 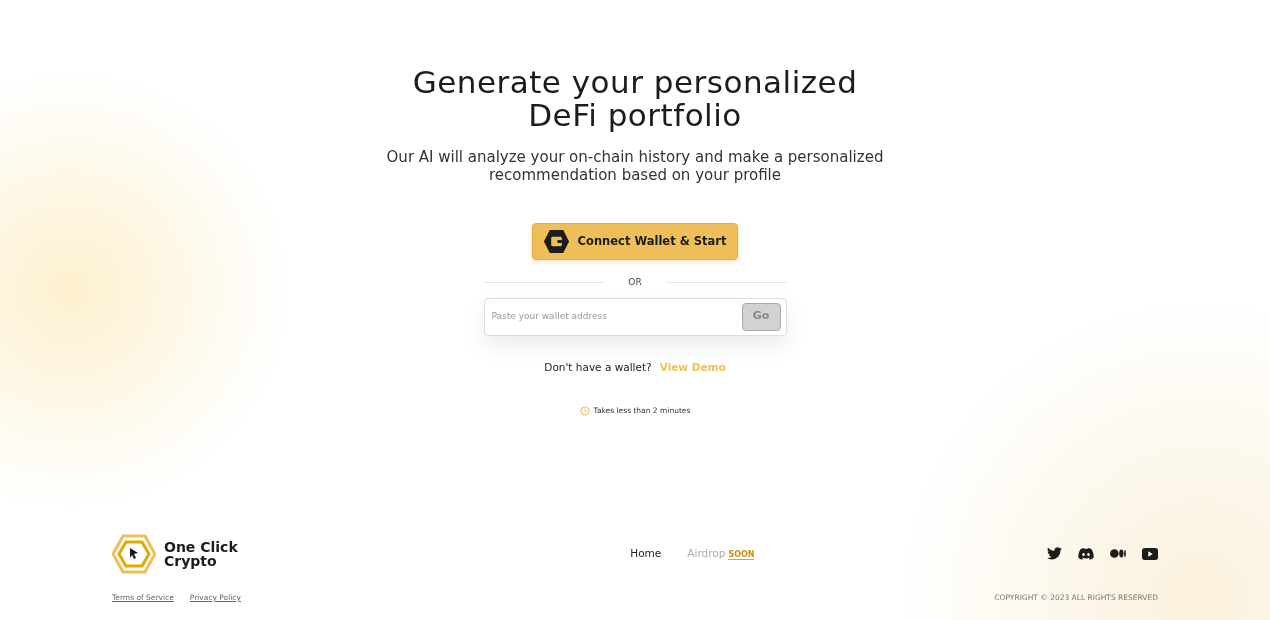 What do you see at coordinates (556, 242) in the screenshot?
I see `wallet-icon` at bounding box center [556, 242].